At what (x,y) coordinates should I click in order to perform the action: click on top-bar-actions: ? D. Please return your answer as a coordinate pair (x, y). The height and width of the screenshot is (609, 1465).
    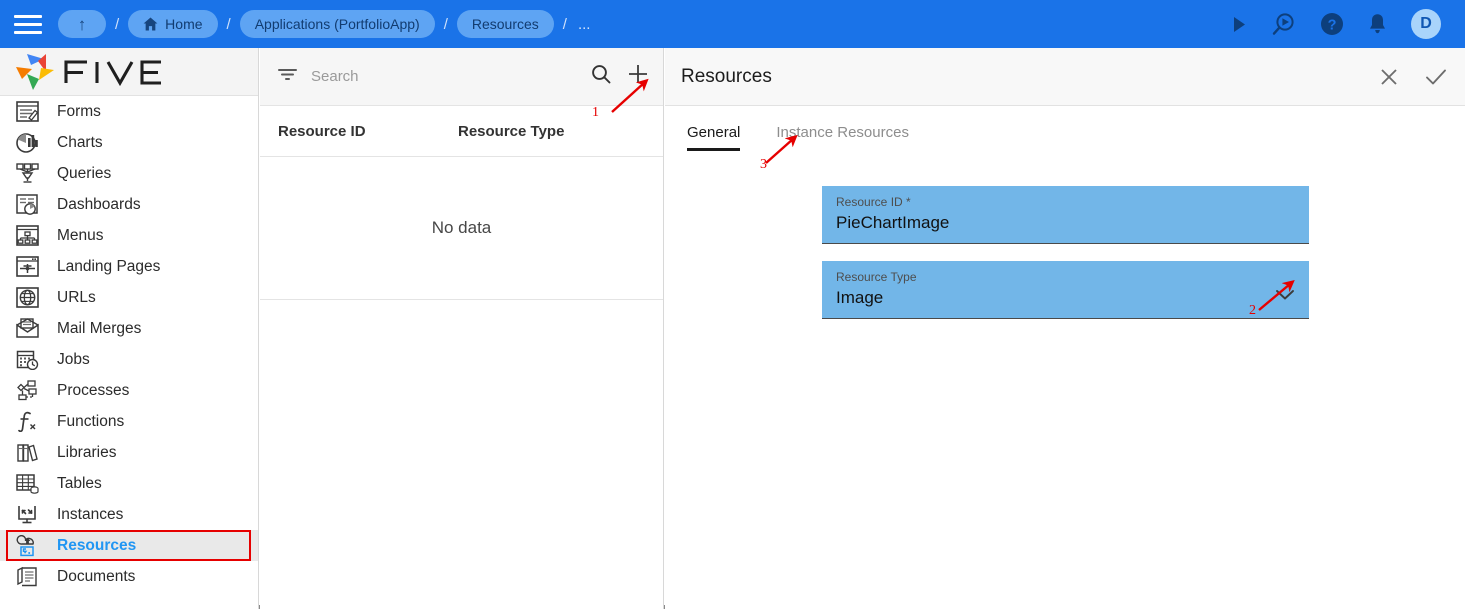
    Looking at the image, I should click on (1343, 24).